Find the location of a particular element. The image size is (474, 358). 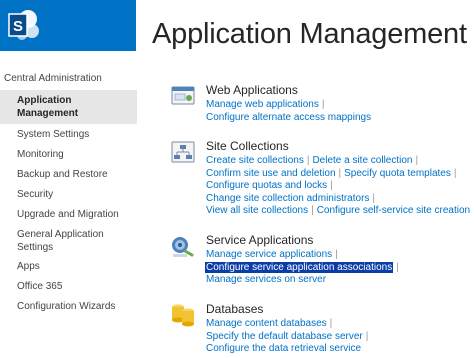

specify-default-database-server-link: Specify the default database server is located at coordinates (284, 336).